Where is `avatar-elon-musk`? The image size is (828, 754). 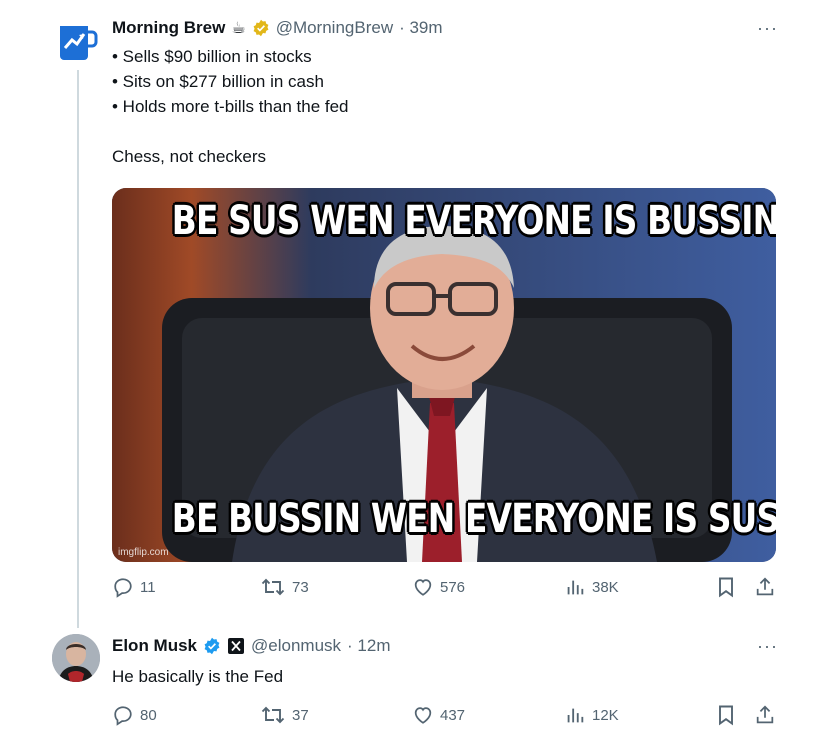
avatar-elon-musk is located at coordinates (76, 658).